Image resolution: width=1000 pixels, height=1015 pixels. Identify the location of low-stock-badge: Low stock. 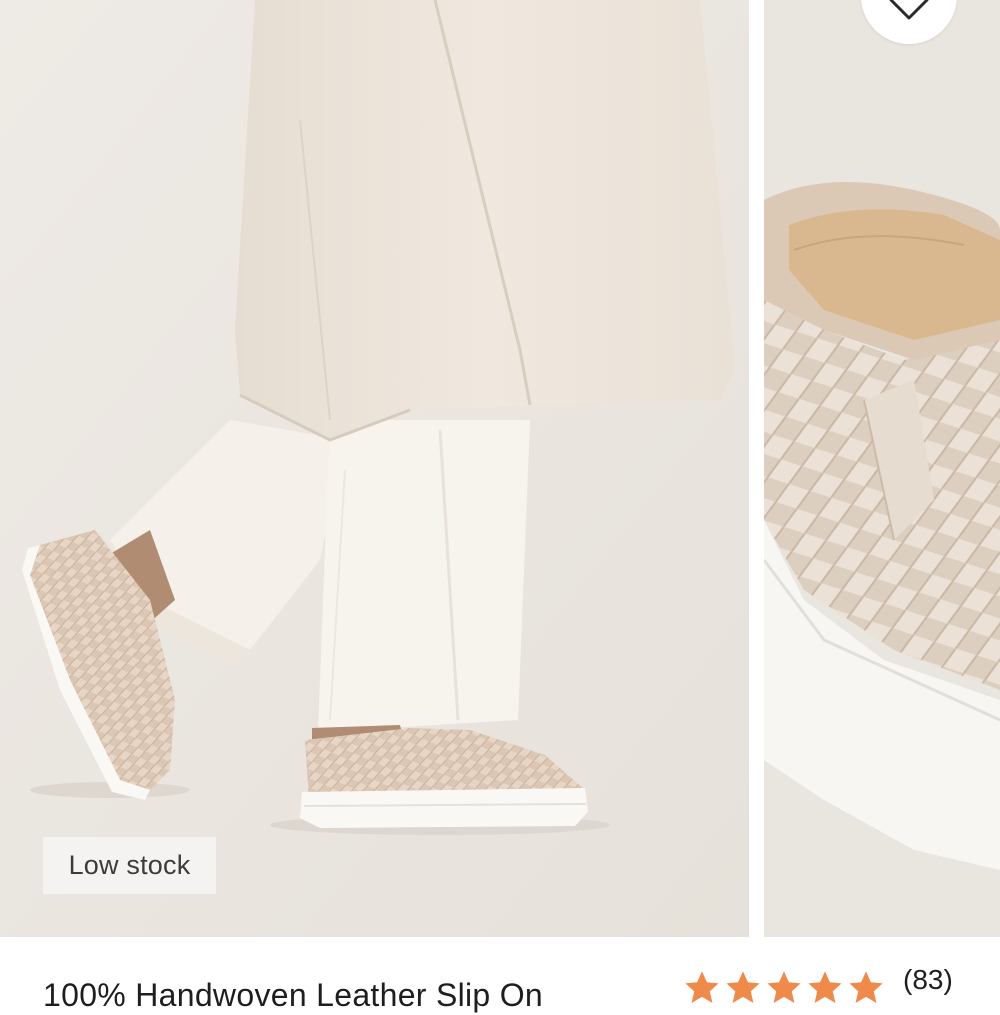
(129, 865).